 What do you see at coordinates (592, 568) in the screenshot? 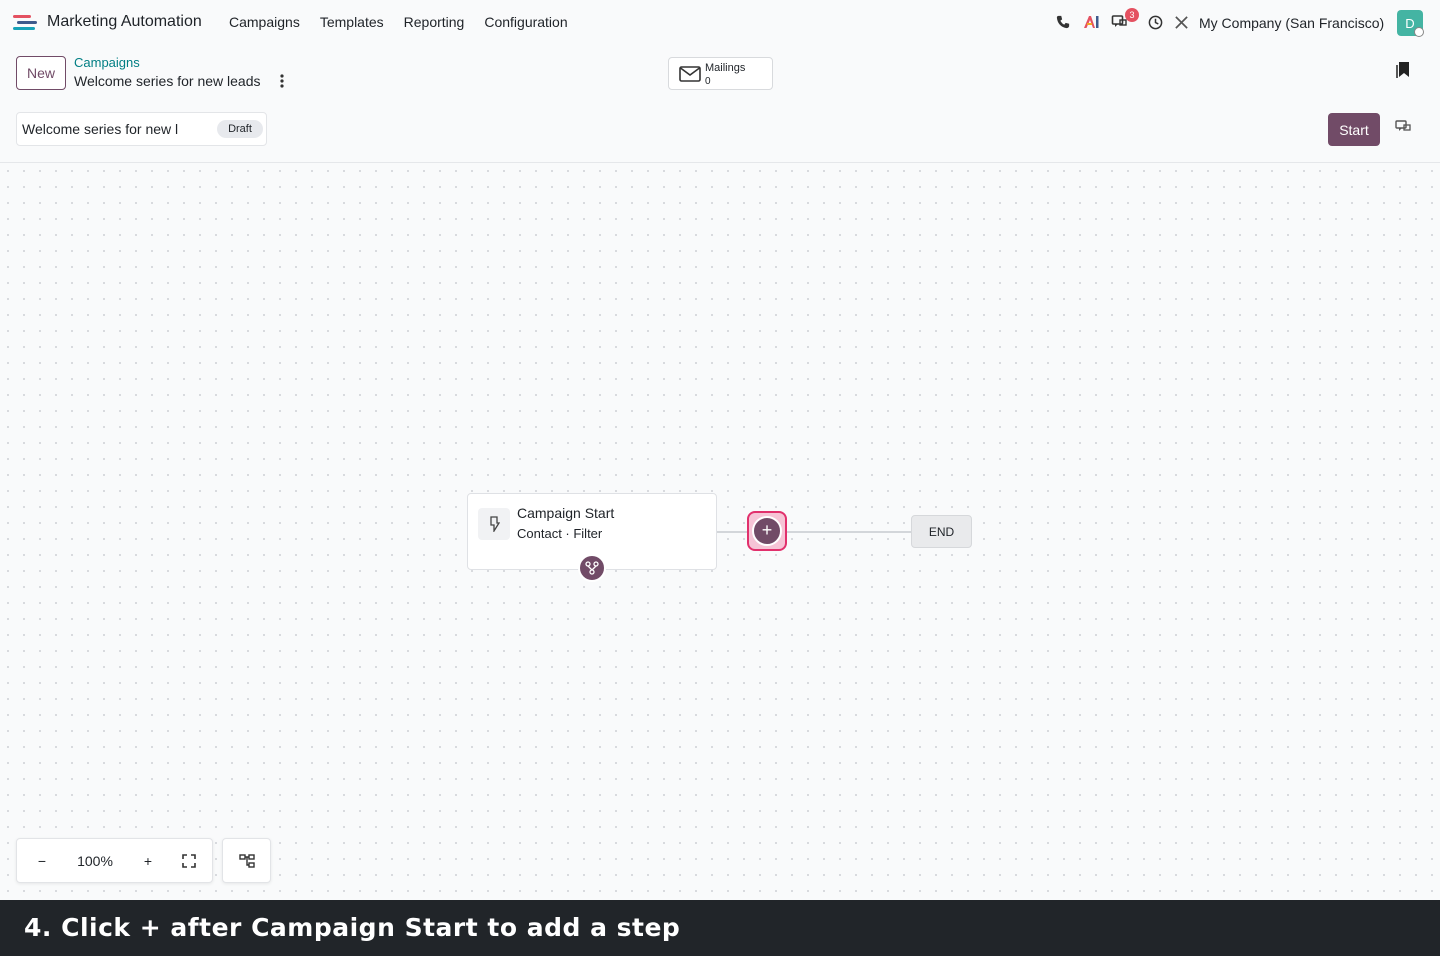
I see `branch-icon` at bounding box center [592, 568].